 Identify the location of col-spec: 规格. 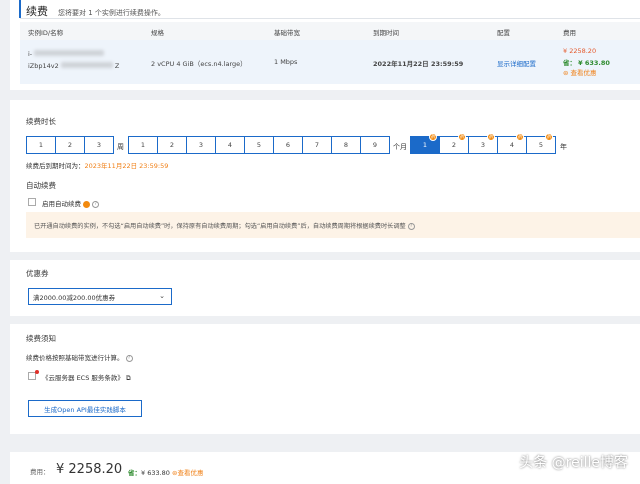
(157, 33).